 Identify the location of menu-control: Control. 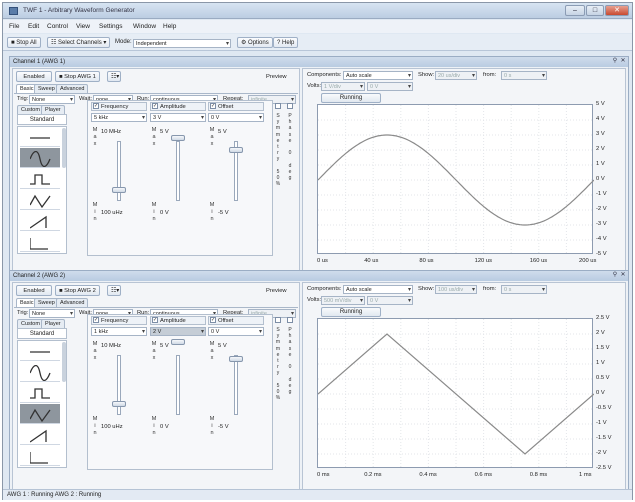
(57, 26).